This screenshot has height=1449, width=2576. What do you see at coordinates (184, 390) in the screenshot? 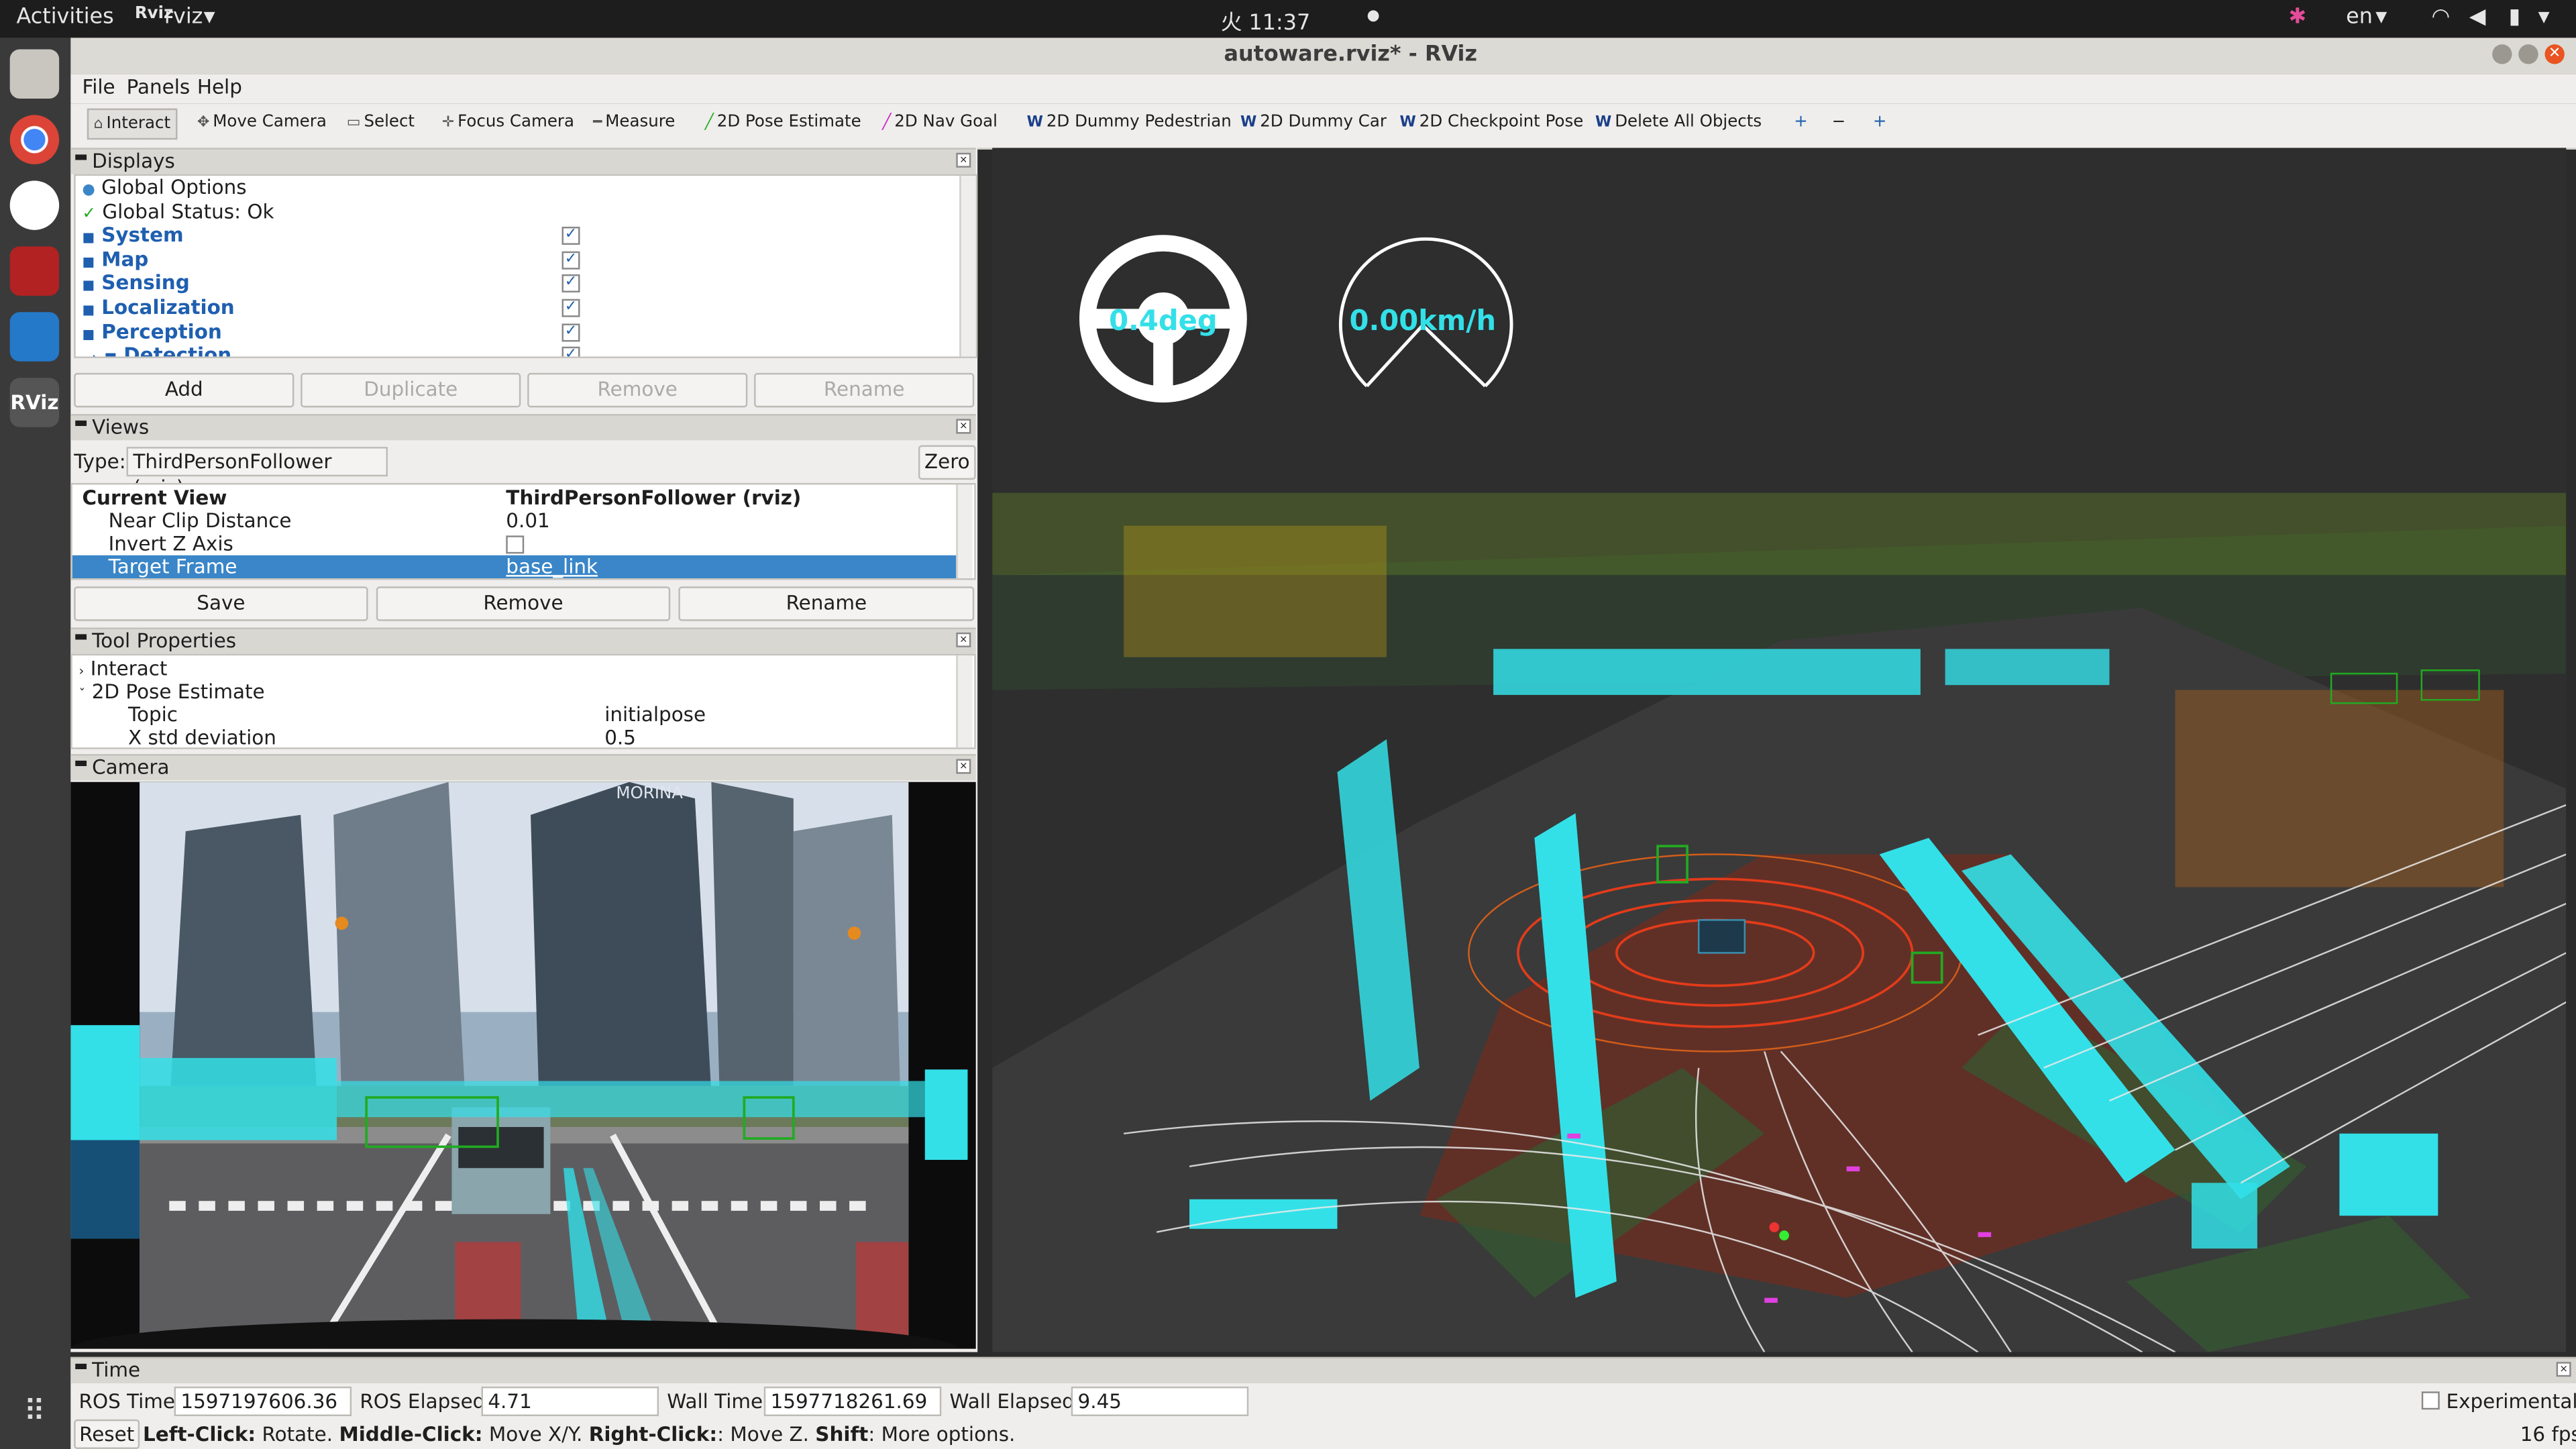
I see `add-display-button: Add` at bounding box center [184, 390].